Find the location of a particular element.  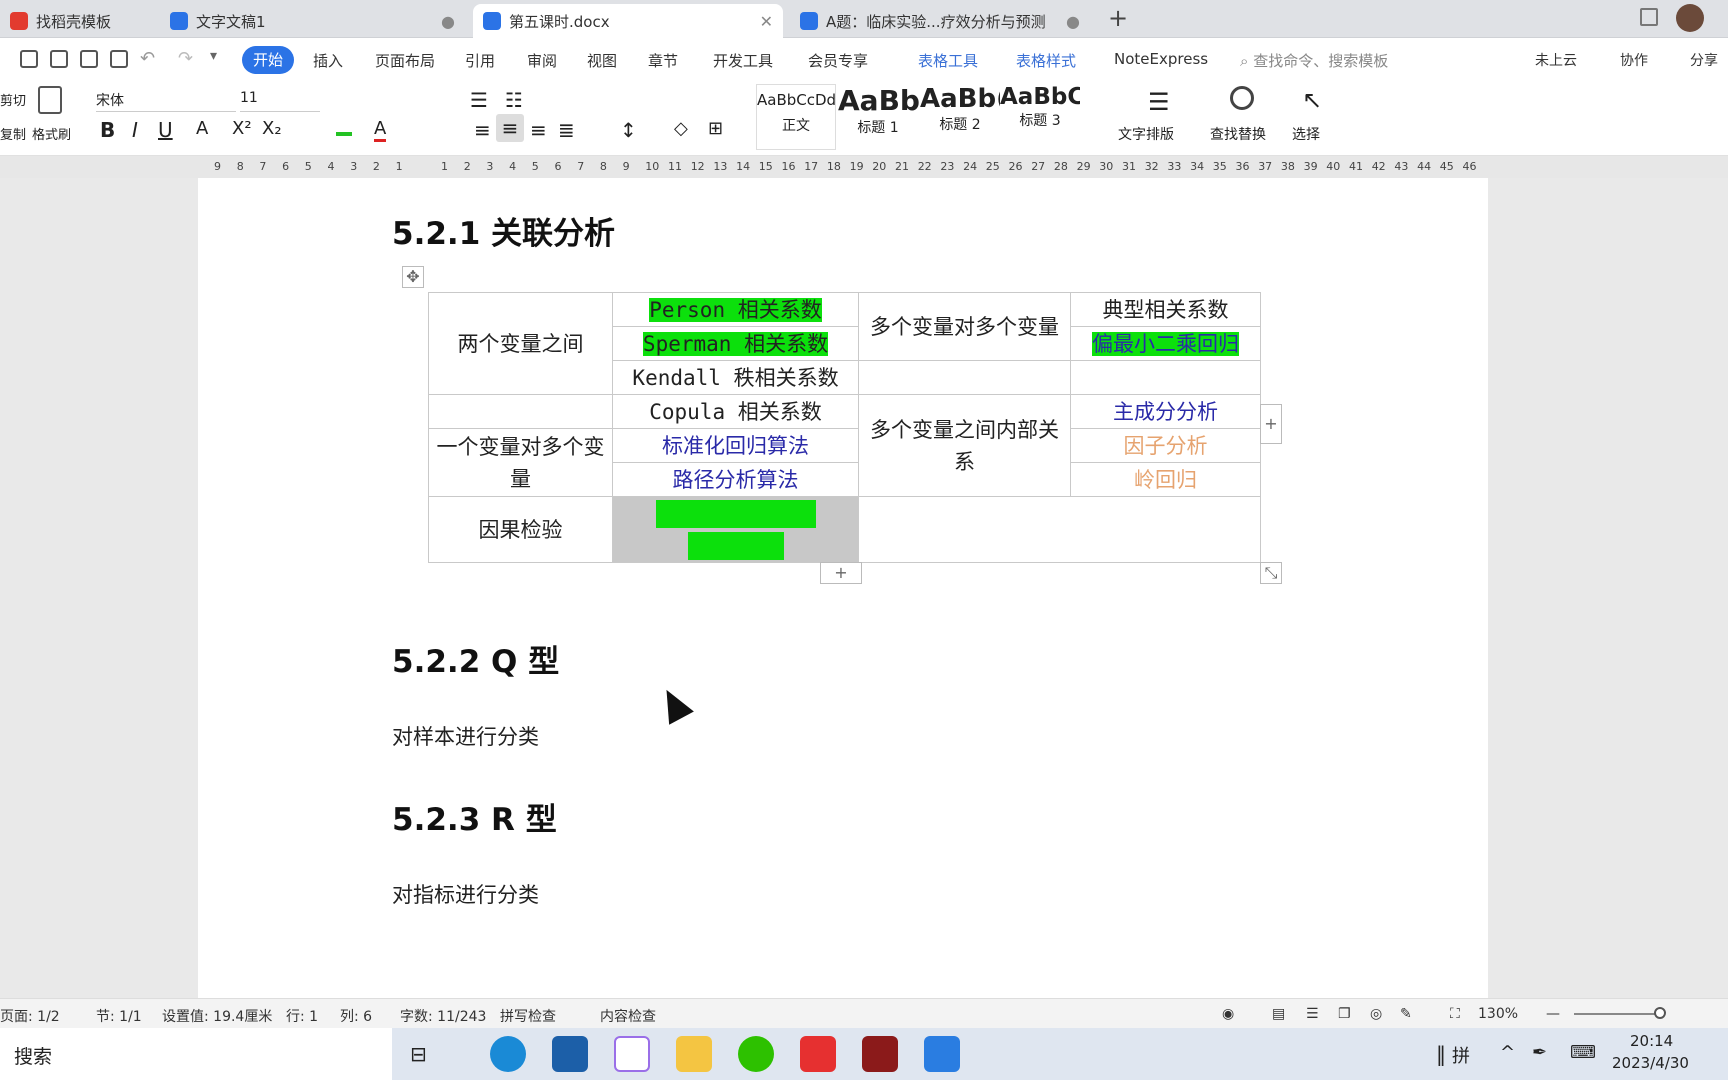

tab-doc1: 文字文稿1 ● is located at coordinates (312, 21).